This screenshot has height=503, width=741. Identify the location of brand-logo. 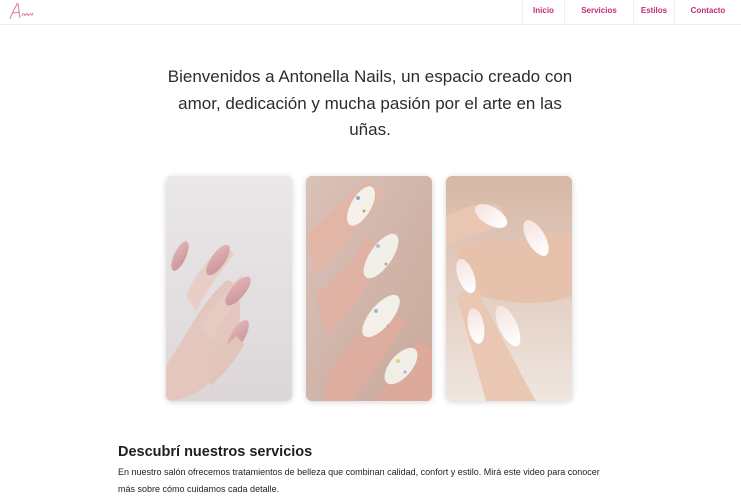
(23, 12).